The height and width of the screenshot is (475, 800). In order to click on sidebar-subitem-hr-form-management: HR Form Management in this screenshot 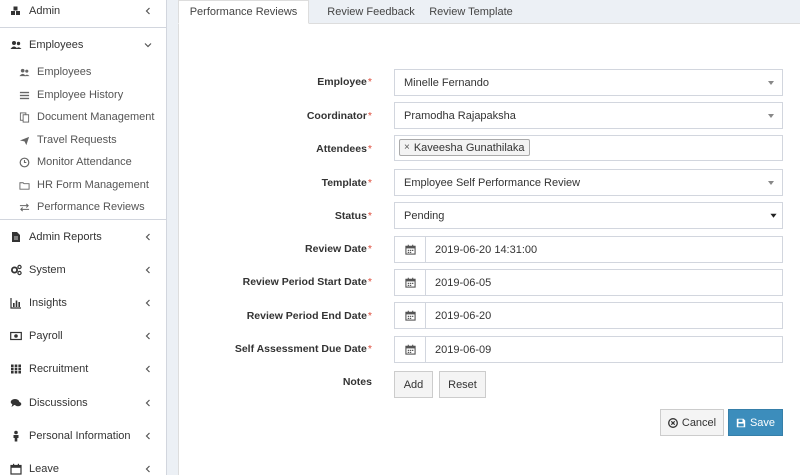, I will do `click(83, 185)`.